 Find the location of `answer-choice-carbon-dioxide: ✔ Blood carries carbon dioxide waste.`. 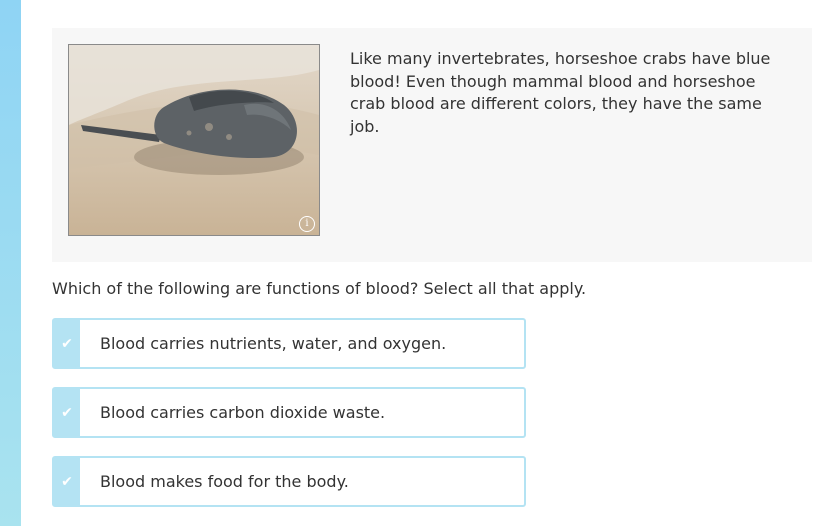

answer-choice-carbon-dioxide: ✔ Blood carries carbon dioxide waste. is located at coordinates (289, 412).